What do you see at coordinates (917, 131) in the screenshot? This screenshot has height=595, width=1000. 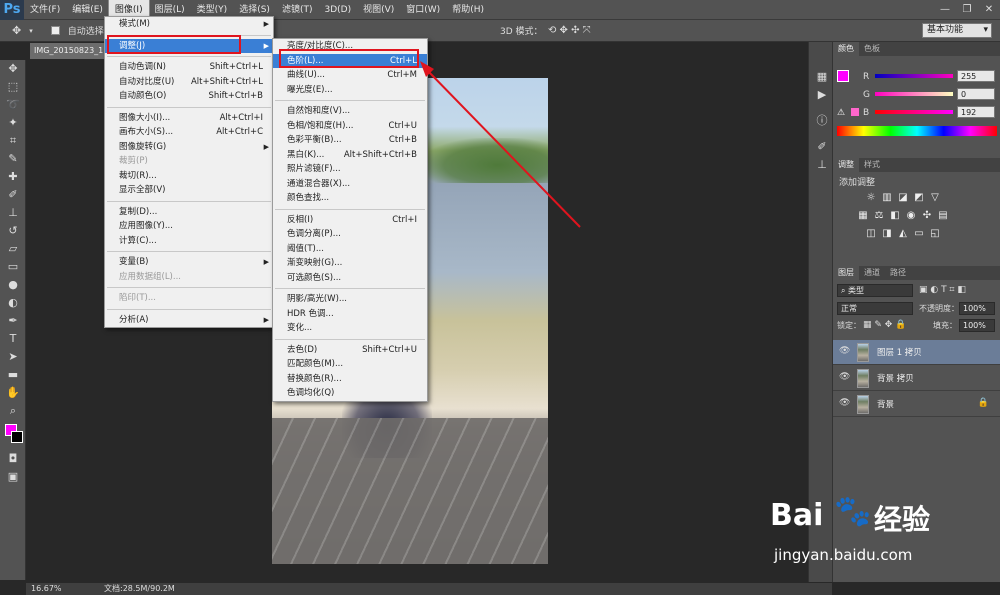 I see `color-spectrum` at bounding box center [917, 131].